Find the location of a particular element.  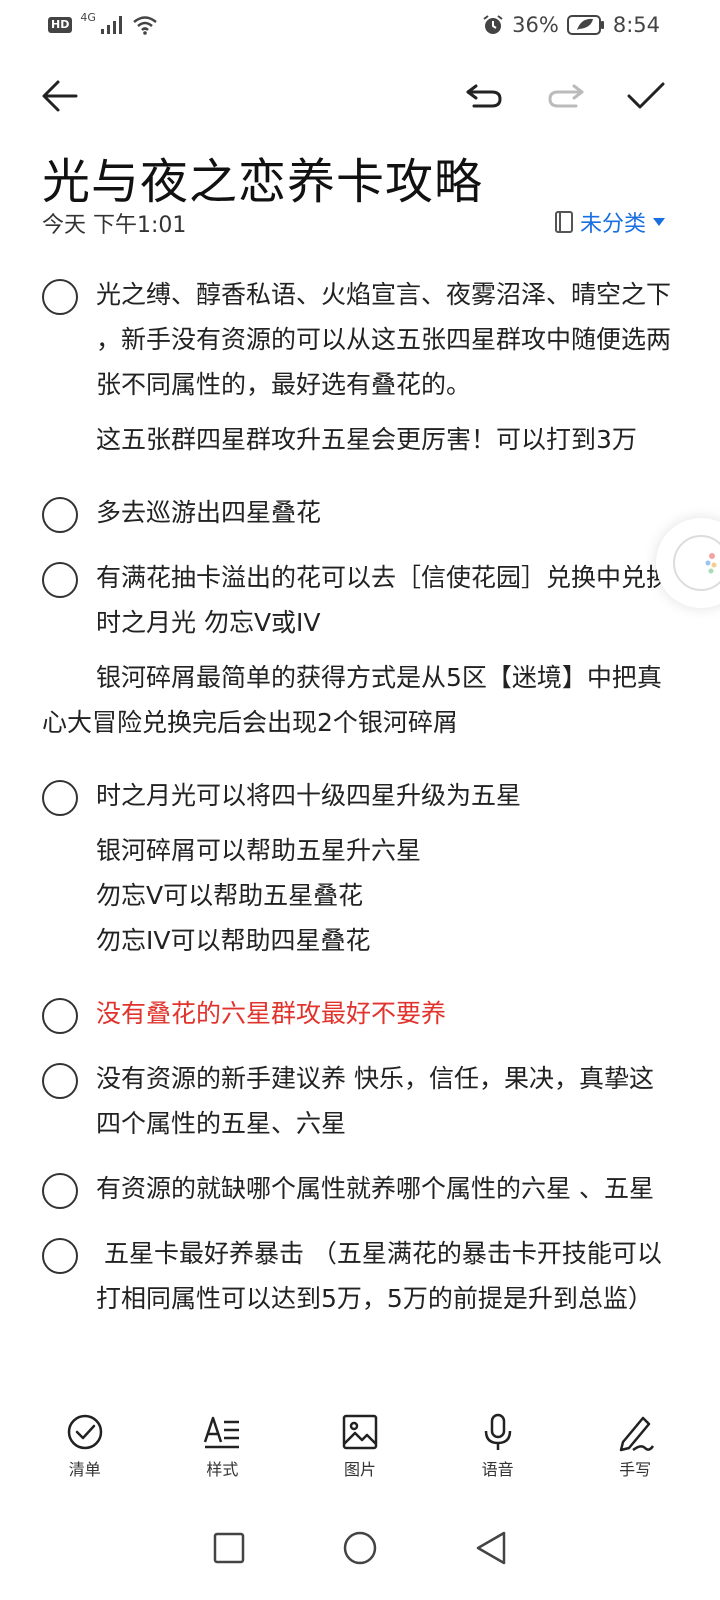

system-nav-bar is located at coordinates (360, 1548).